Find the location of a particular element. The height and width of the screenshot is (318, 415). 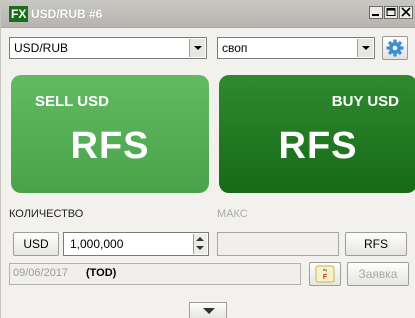

instrument-select-value: USD/RUB is located at coordinates (41, 48).